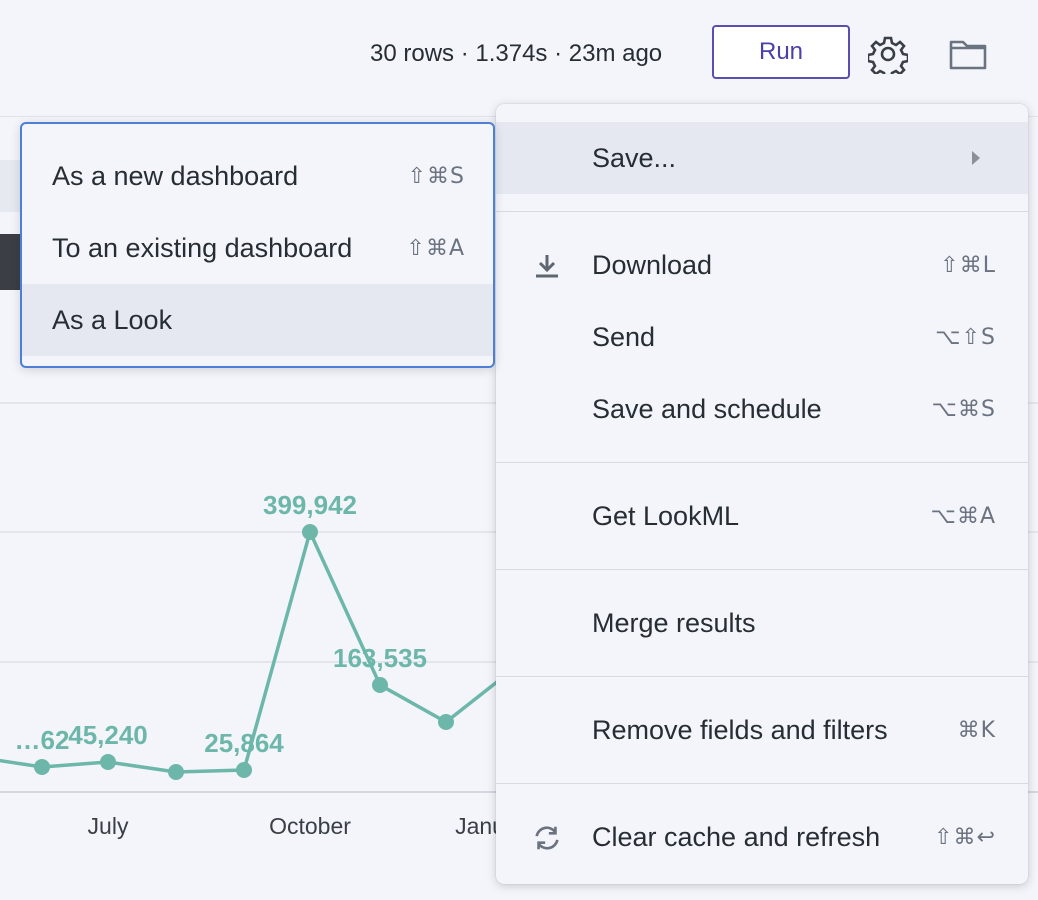 The height and width of the screenshot is (900, 1038). What do you see at coordinates (976, 730) in the screenshot?
I see `shortcut-hint: ⌘K` at bounding box center [976, 730].